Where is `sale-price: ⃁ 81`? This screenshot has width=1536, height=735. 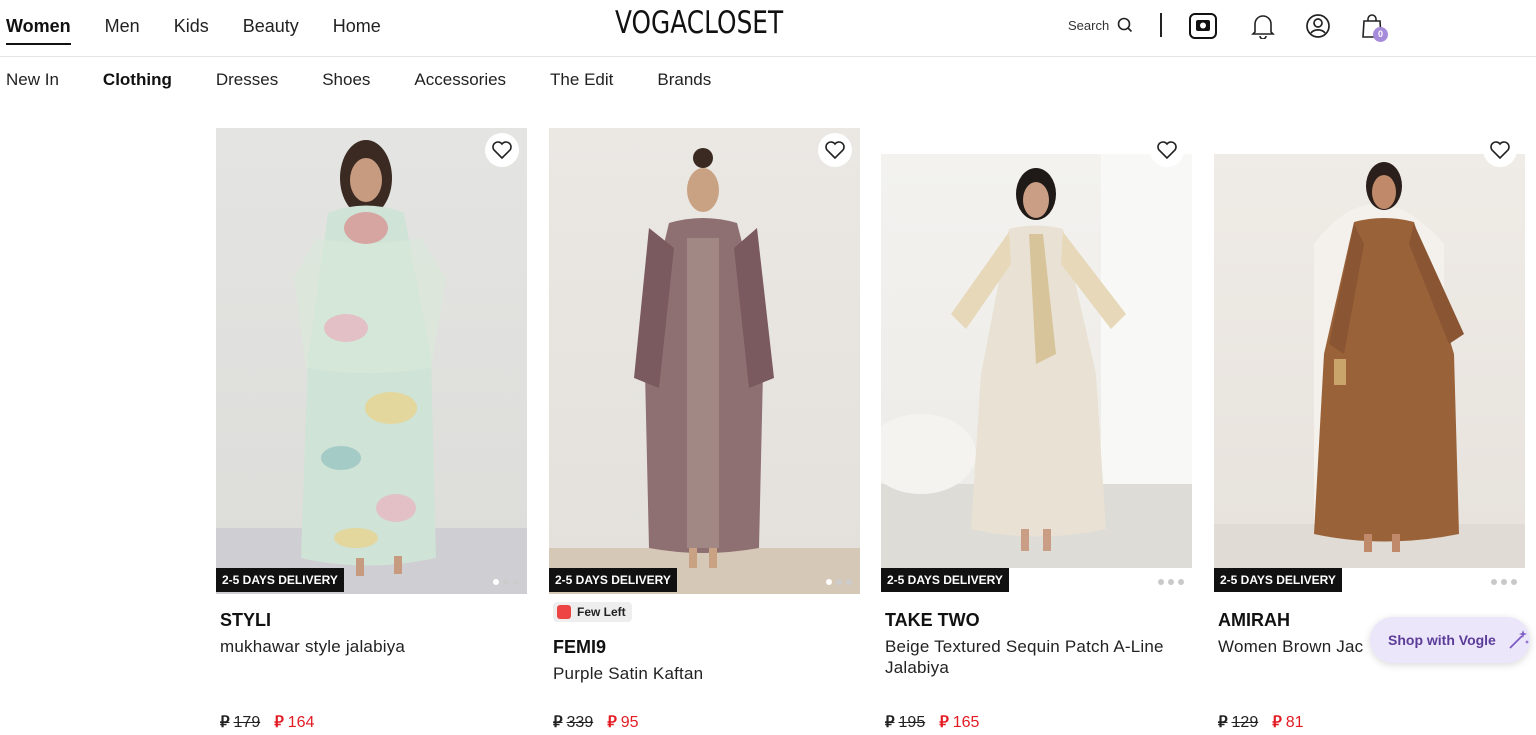
sale-price: ⃁ 81 is located at coordinates (1288, 722).